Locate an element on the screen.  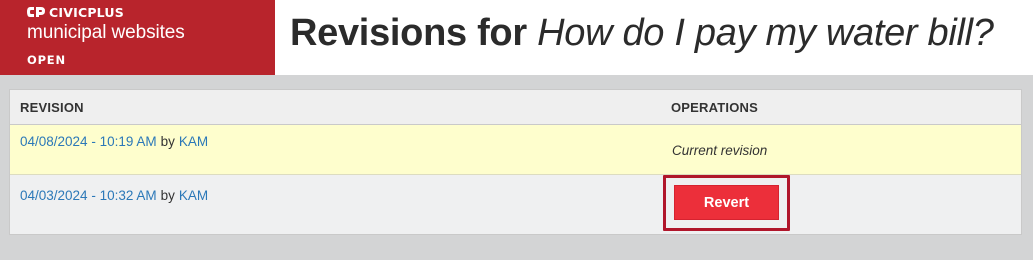
revision-date-link: 04/03/2024 - 10:32 AM is located at coordinates (88, 195).